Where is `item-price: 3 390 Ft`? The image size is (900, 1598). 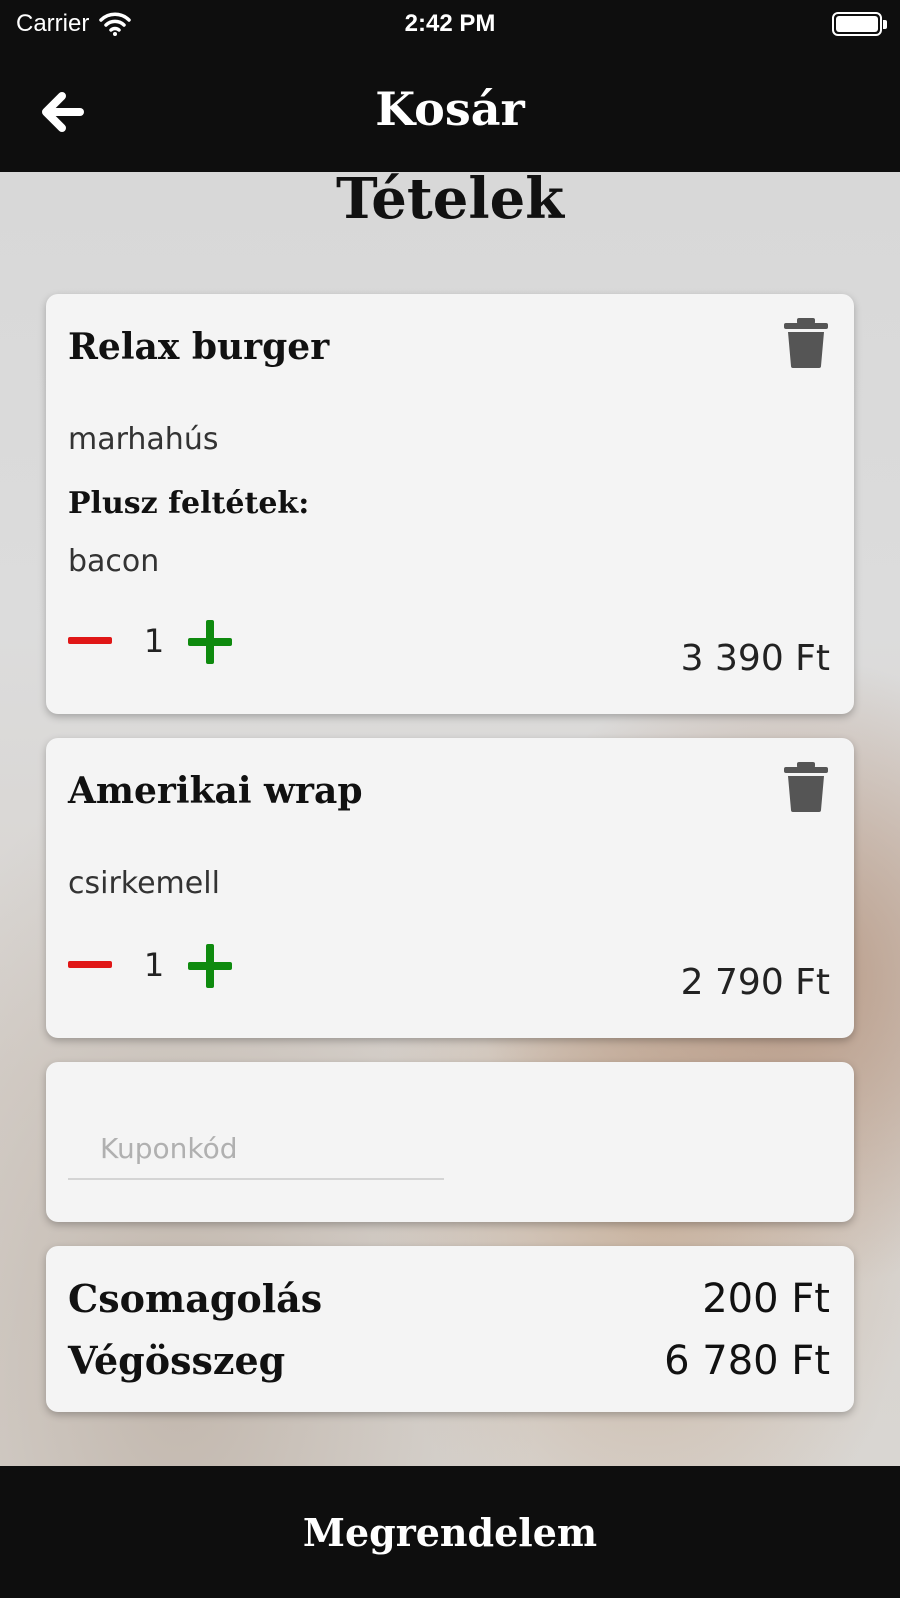 item-price: 3 390 Ft is located at coordinates (755, 658).